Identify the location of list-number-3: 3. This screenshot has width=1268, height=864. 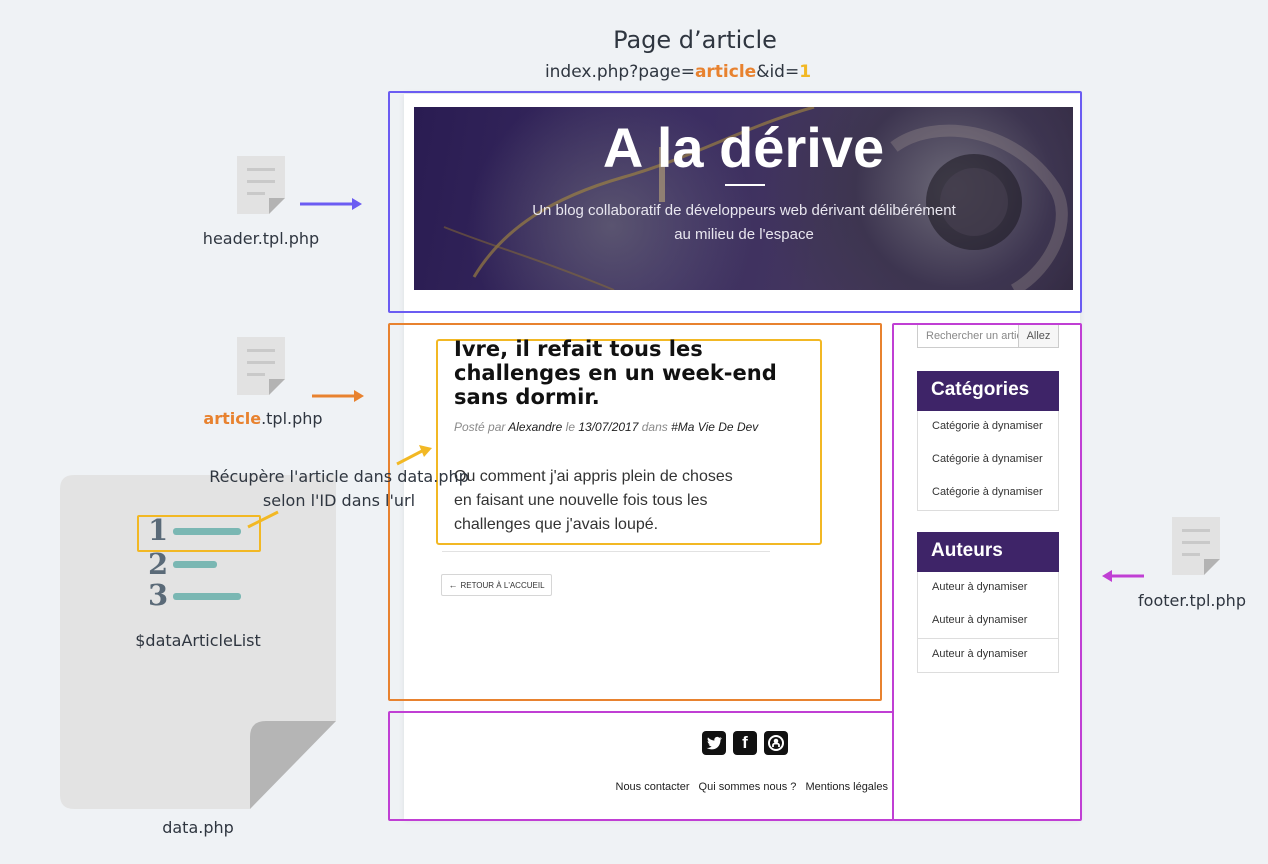
(158, 595).